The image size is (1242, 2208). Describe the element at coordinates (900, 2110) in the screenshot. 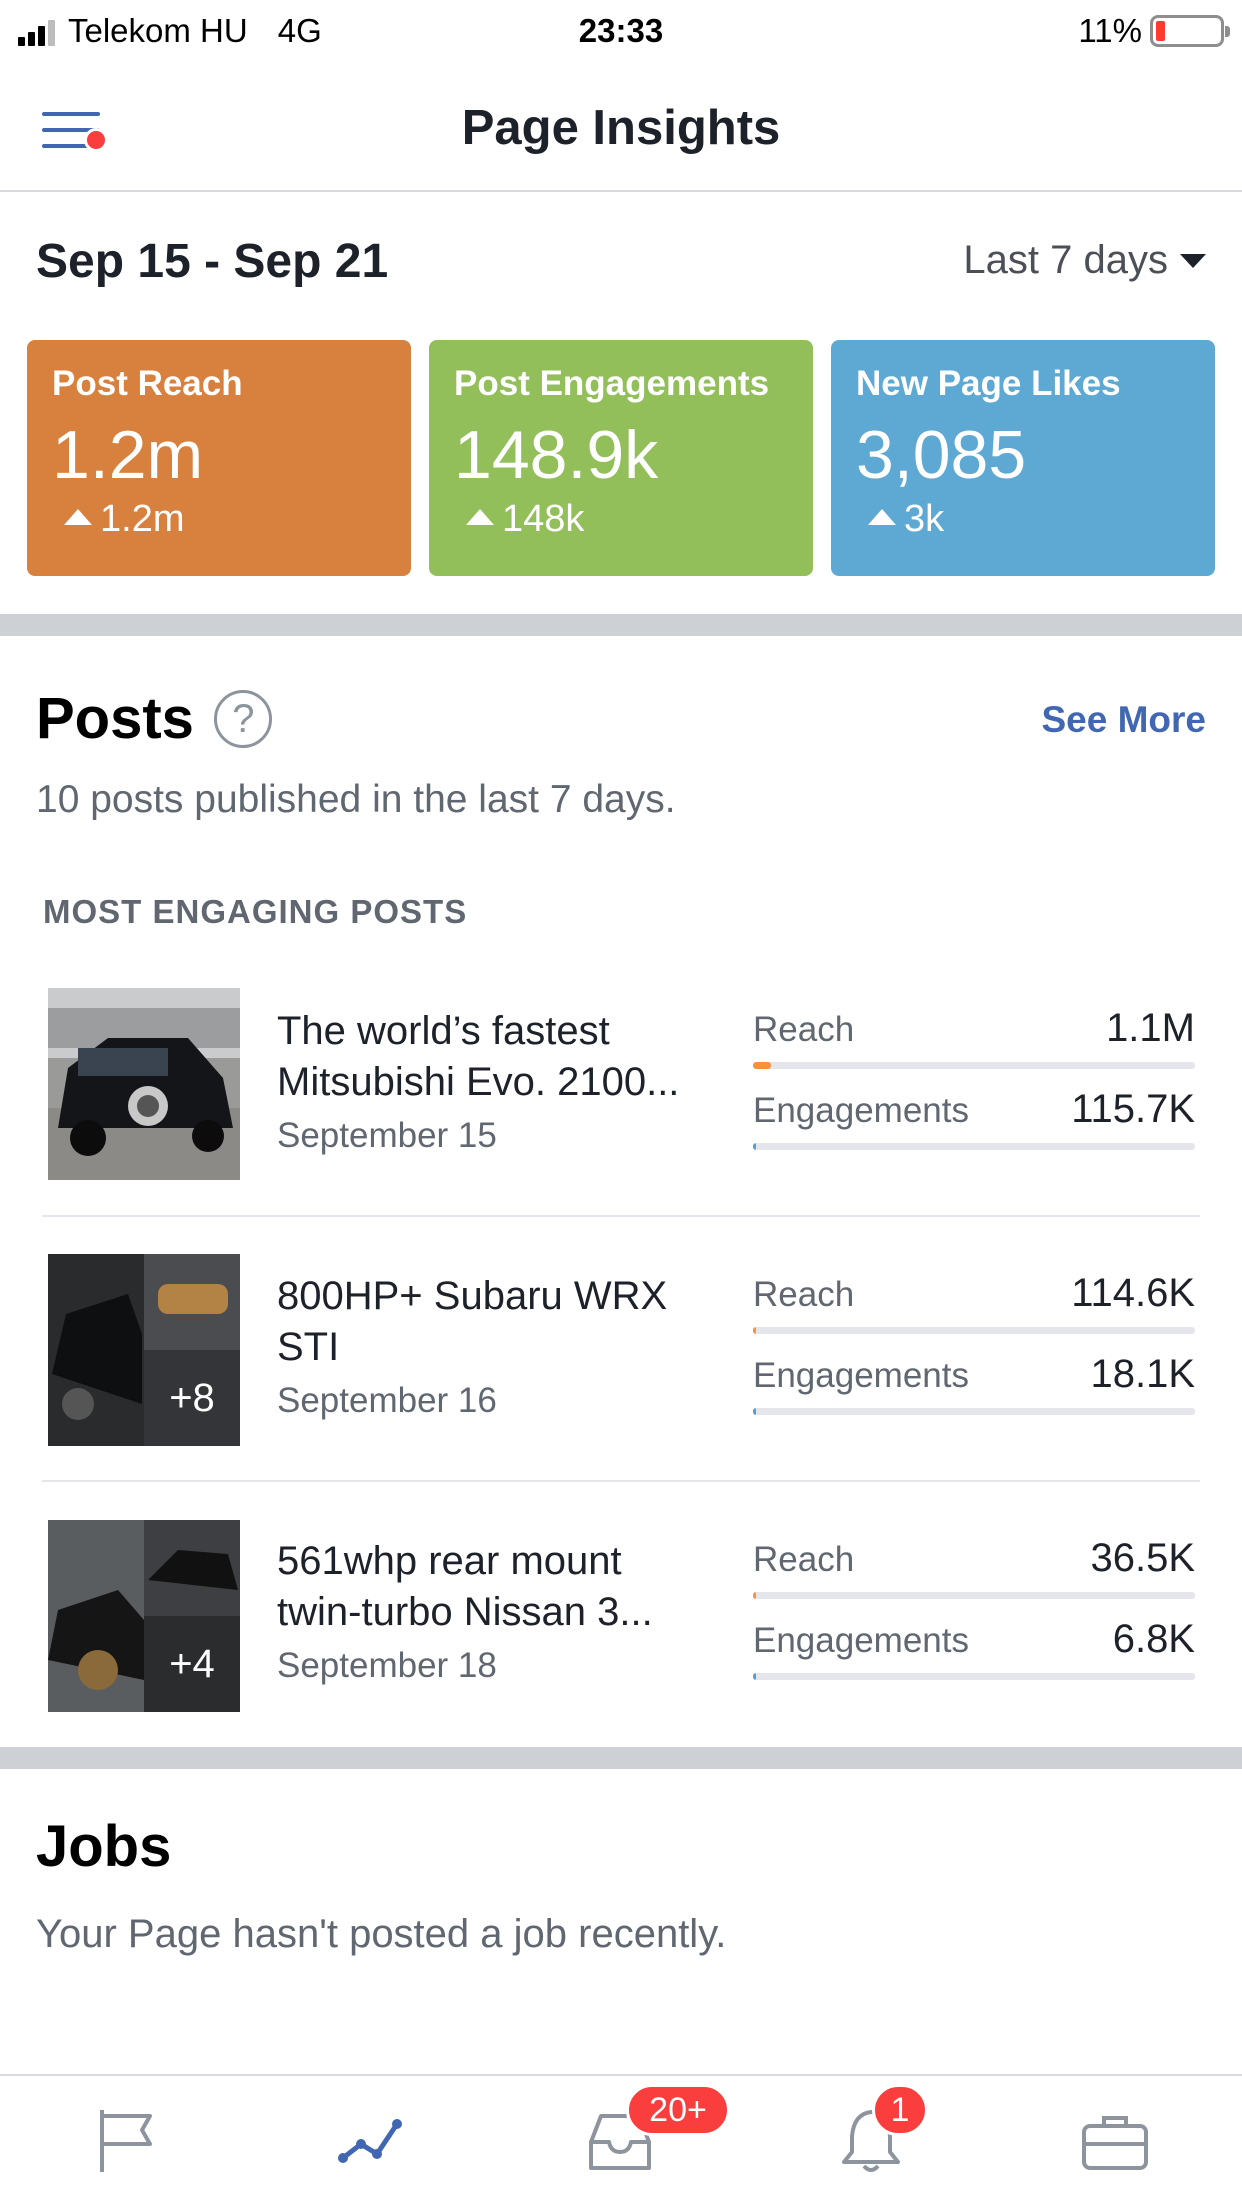

I see `notifications-badge: 1` at that location.